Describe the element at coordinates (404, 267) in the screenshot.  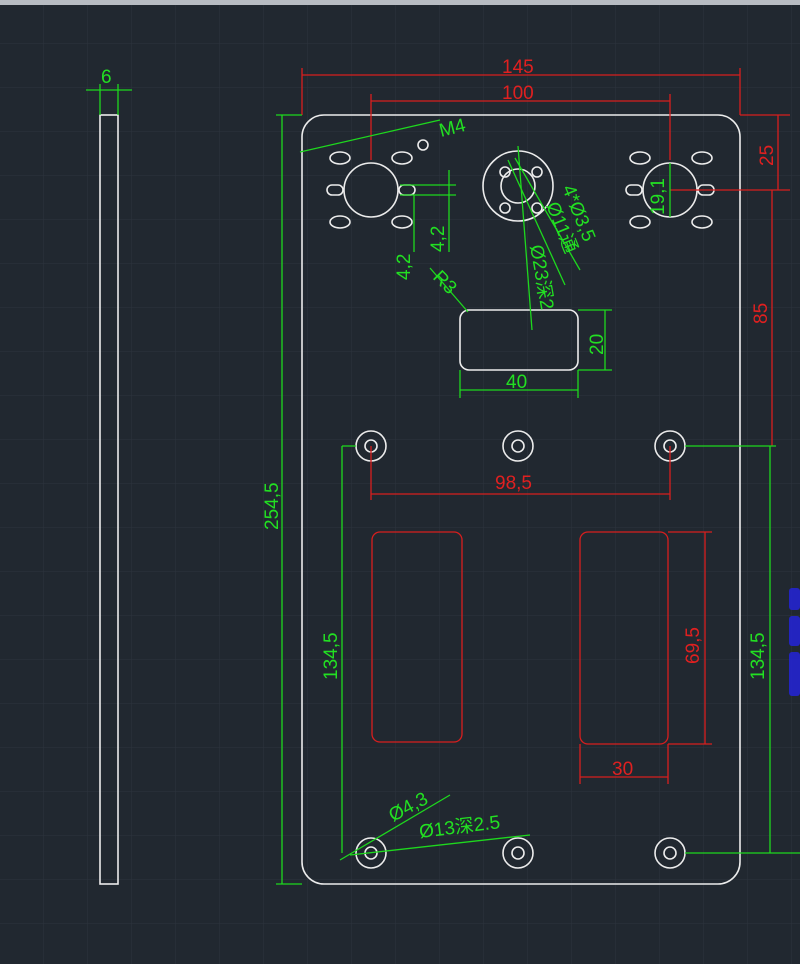
I see `dim-slot-offset-a: 4,2` at that location.